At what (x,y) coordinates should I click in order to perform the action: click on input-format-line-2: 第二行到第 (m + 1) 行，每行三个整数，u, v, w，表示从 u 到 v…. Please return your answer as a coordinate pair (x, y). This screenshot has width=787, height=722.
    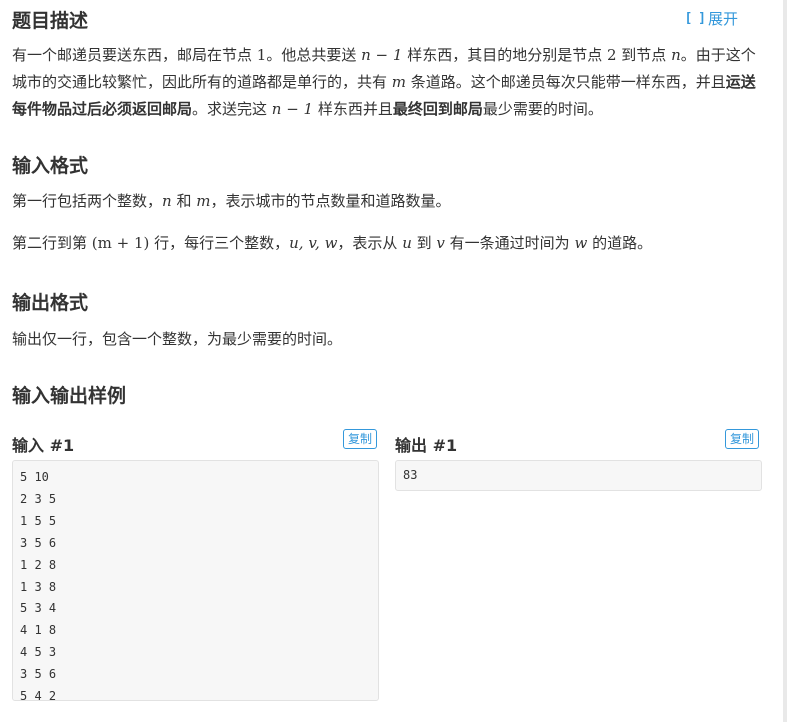
    Looking at the image, I should click on (332, 243).